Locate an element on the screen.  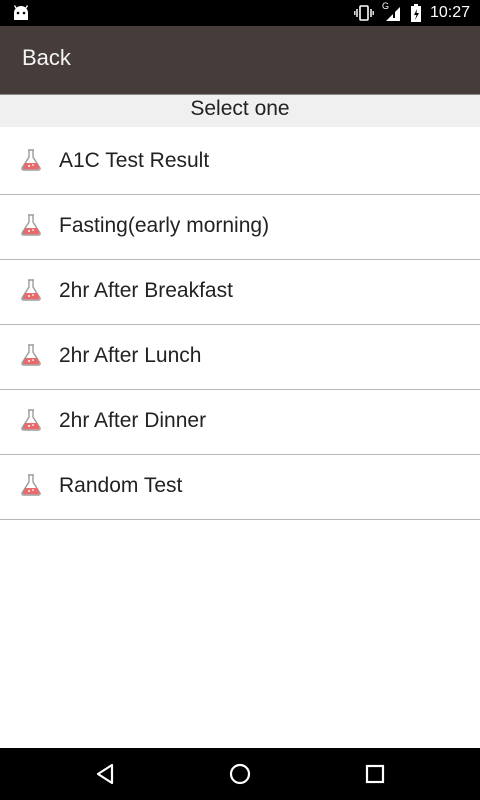
vibrate-icon is located at coordinates (364, 13).